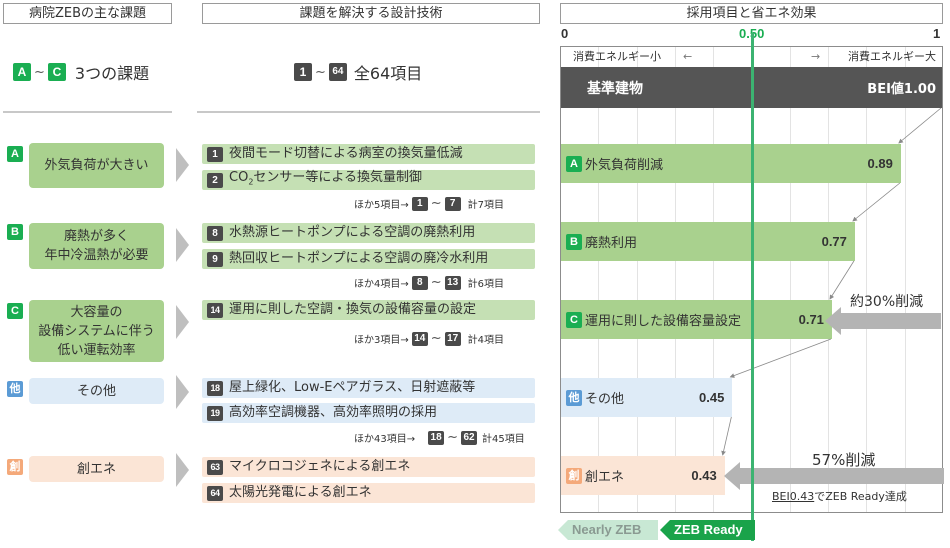  What do you see at coordinates (608, 530) in the screenshot?
I see `nearly-zeb-tag: Nearly ZEB` at bounding box center [608, 530].